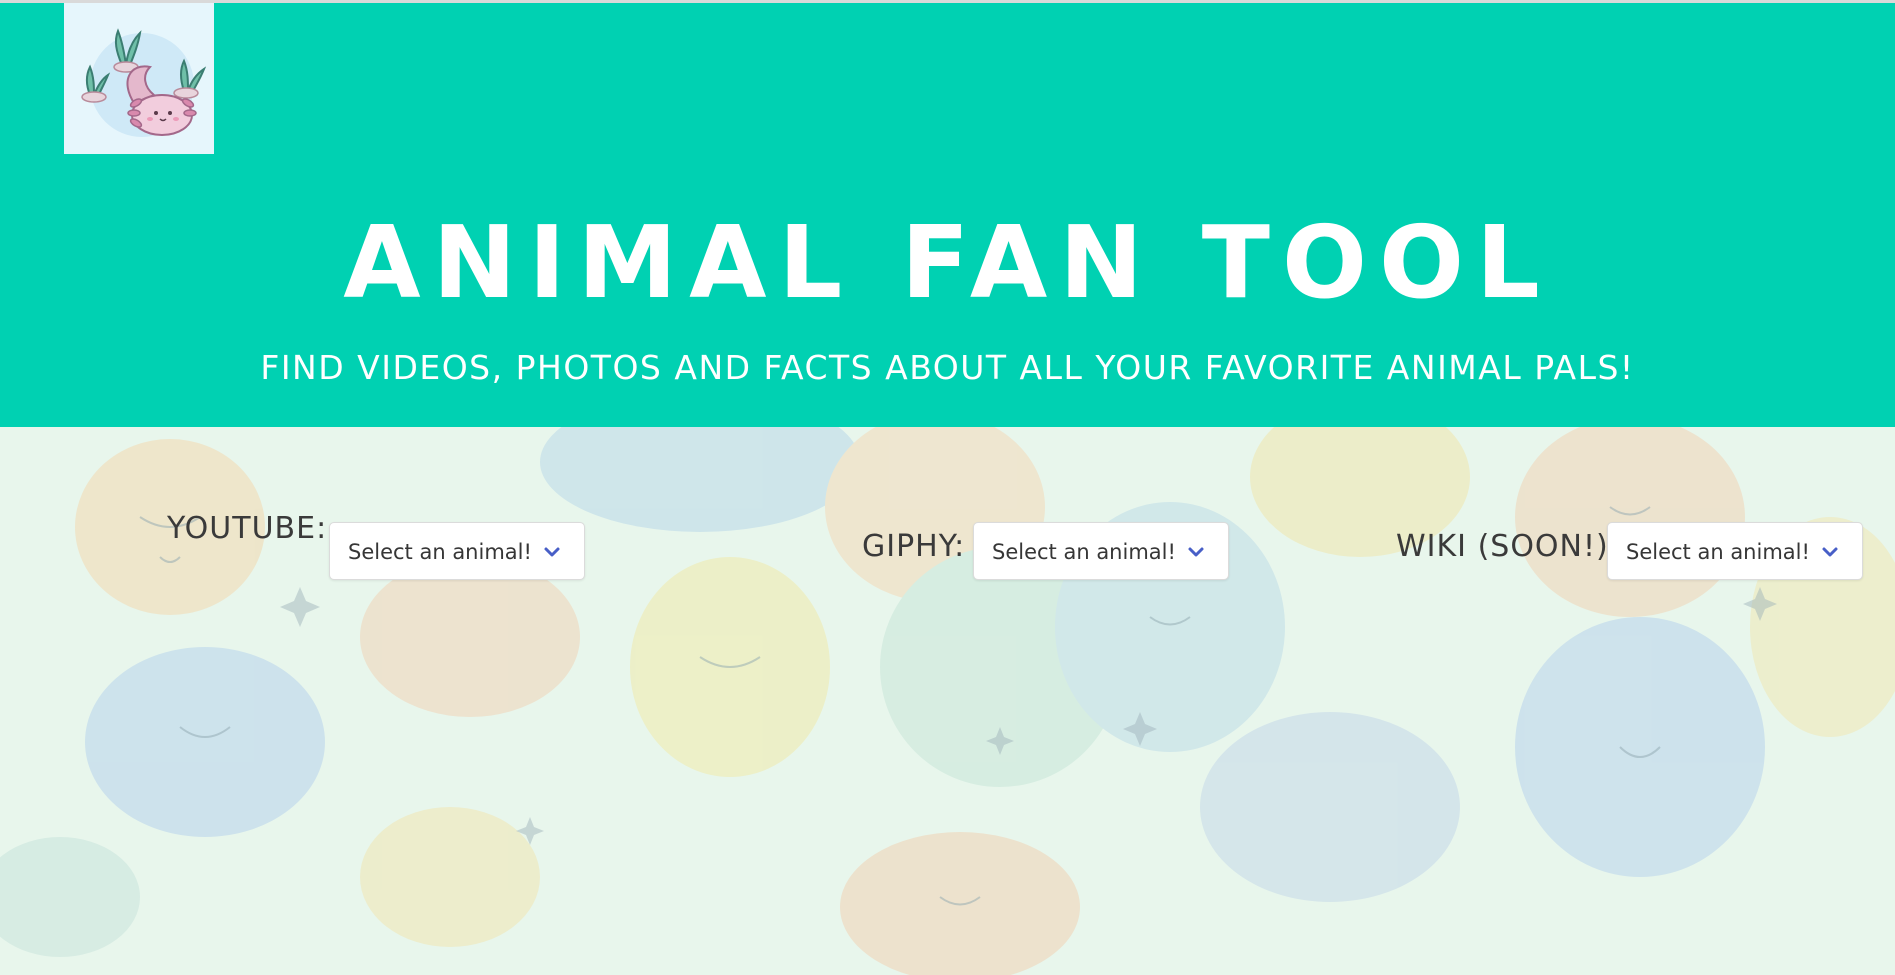 The image size is (1895, 975). Describe the element at coordinates (1084, 552) in the screenshot. I see `giphy-select-value: Select an animal!` at that location.